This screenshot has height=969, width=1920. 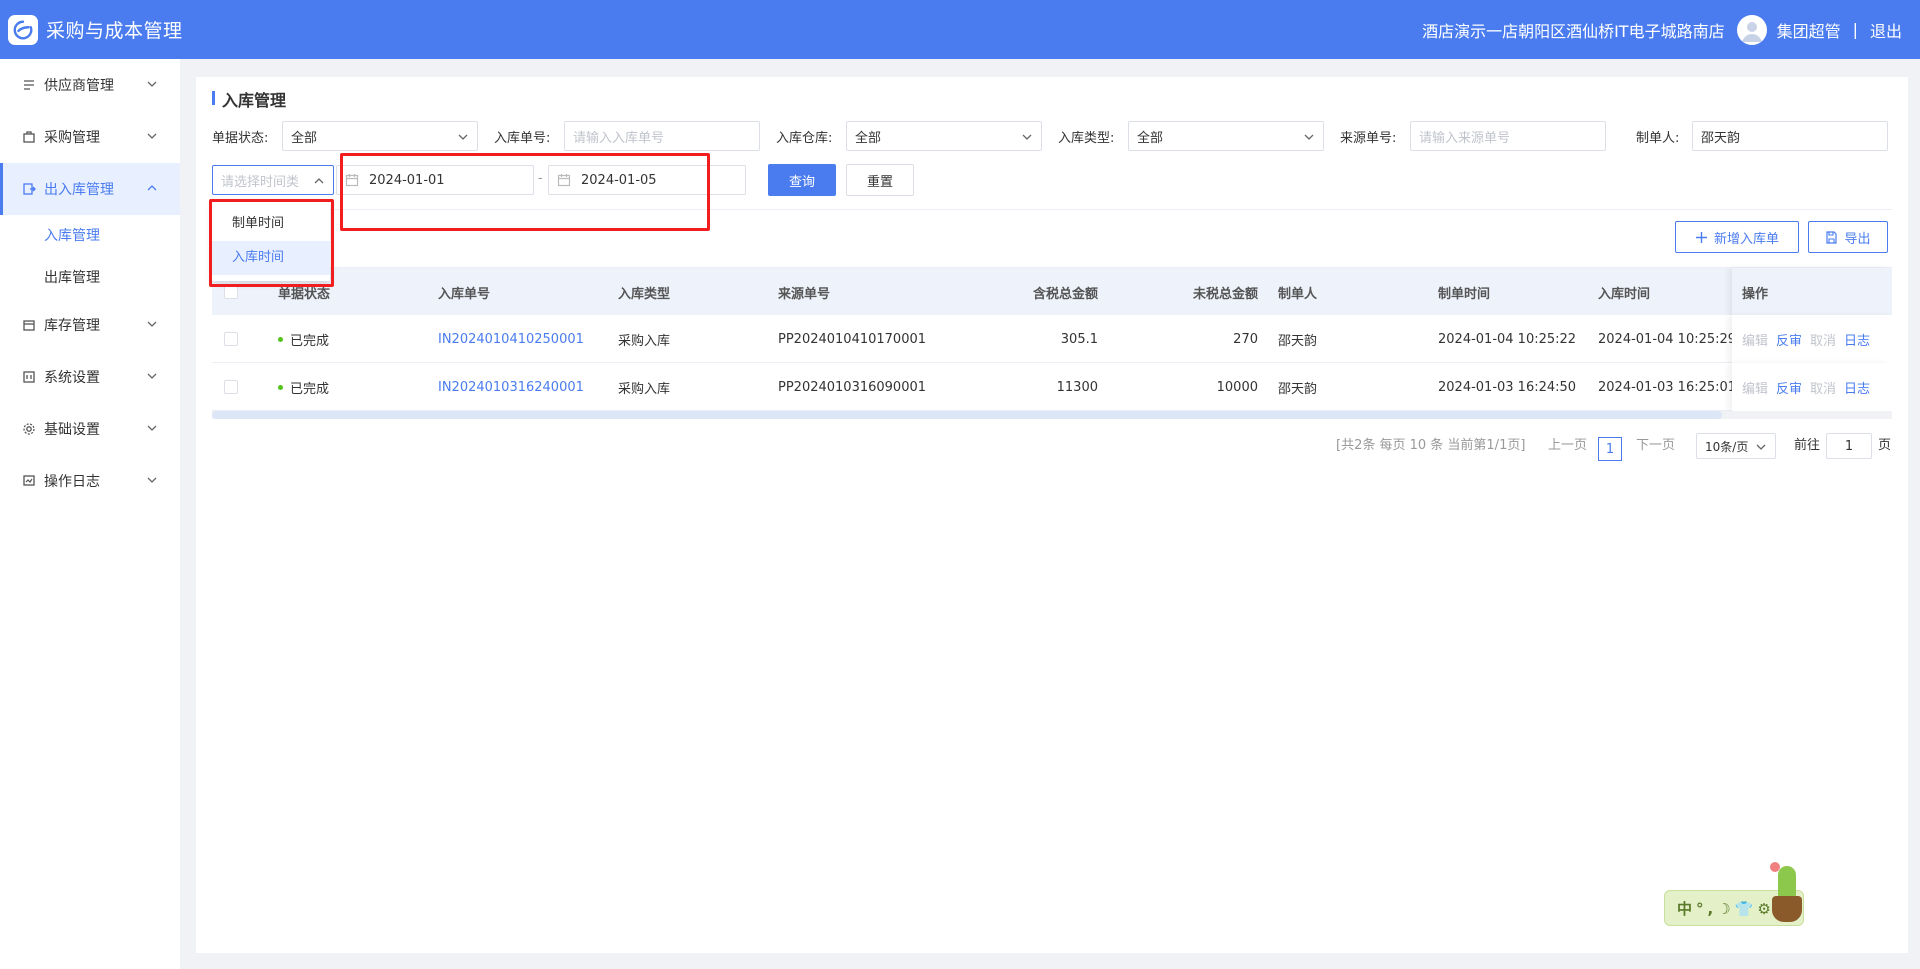 I want to click on type-select-value: 全部, so click(x=1150, y=138).